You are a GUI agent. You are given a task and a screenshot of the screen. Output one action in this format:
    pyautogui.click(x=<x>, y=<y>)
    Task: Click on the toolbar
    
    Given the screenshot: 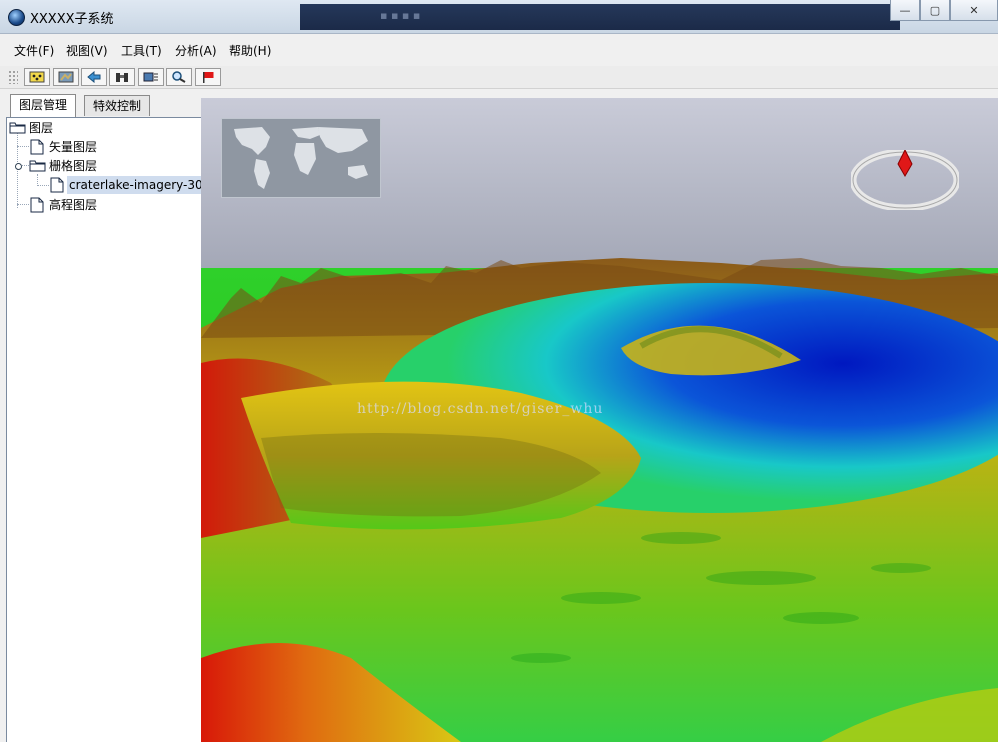 What is the action you would take?
    pyautogui.click(x=499, y=77)
    